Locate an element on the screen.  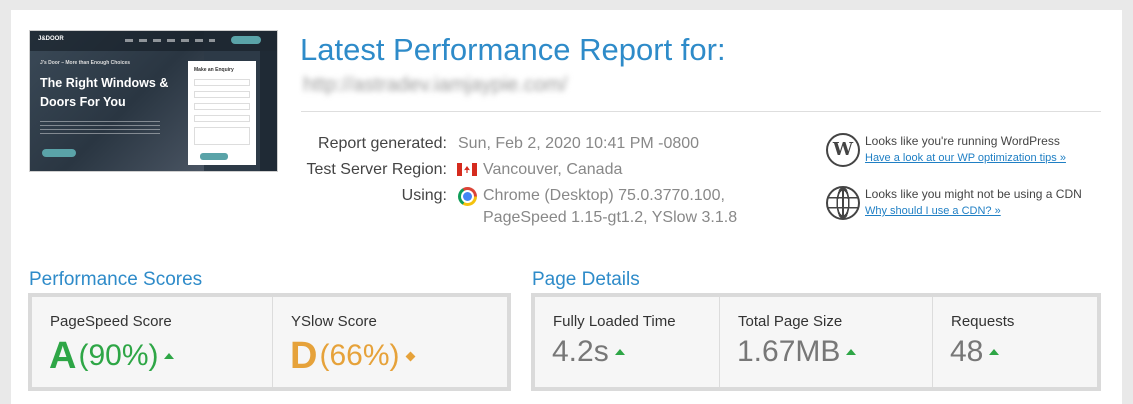
thumbnail-side-panel is located at coordinates (268, 111).